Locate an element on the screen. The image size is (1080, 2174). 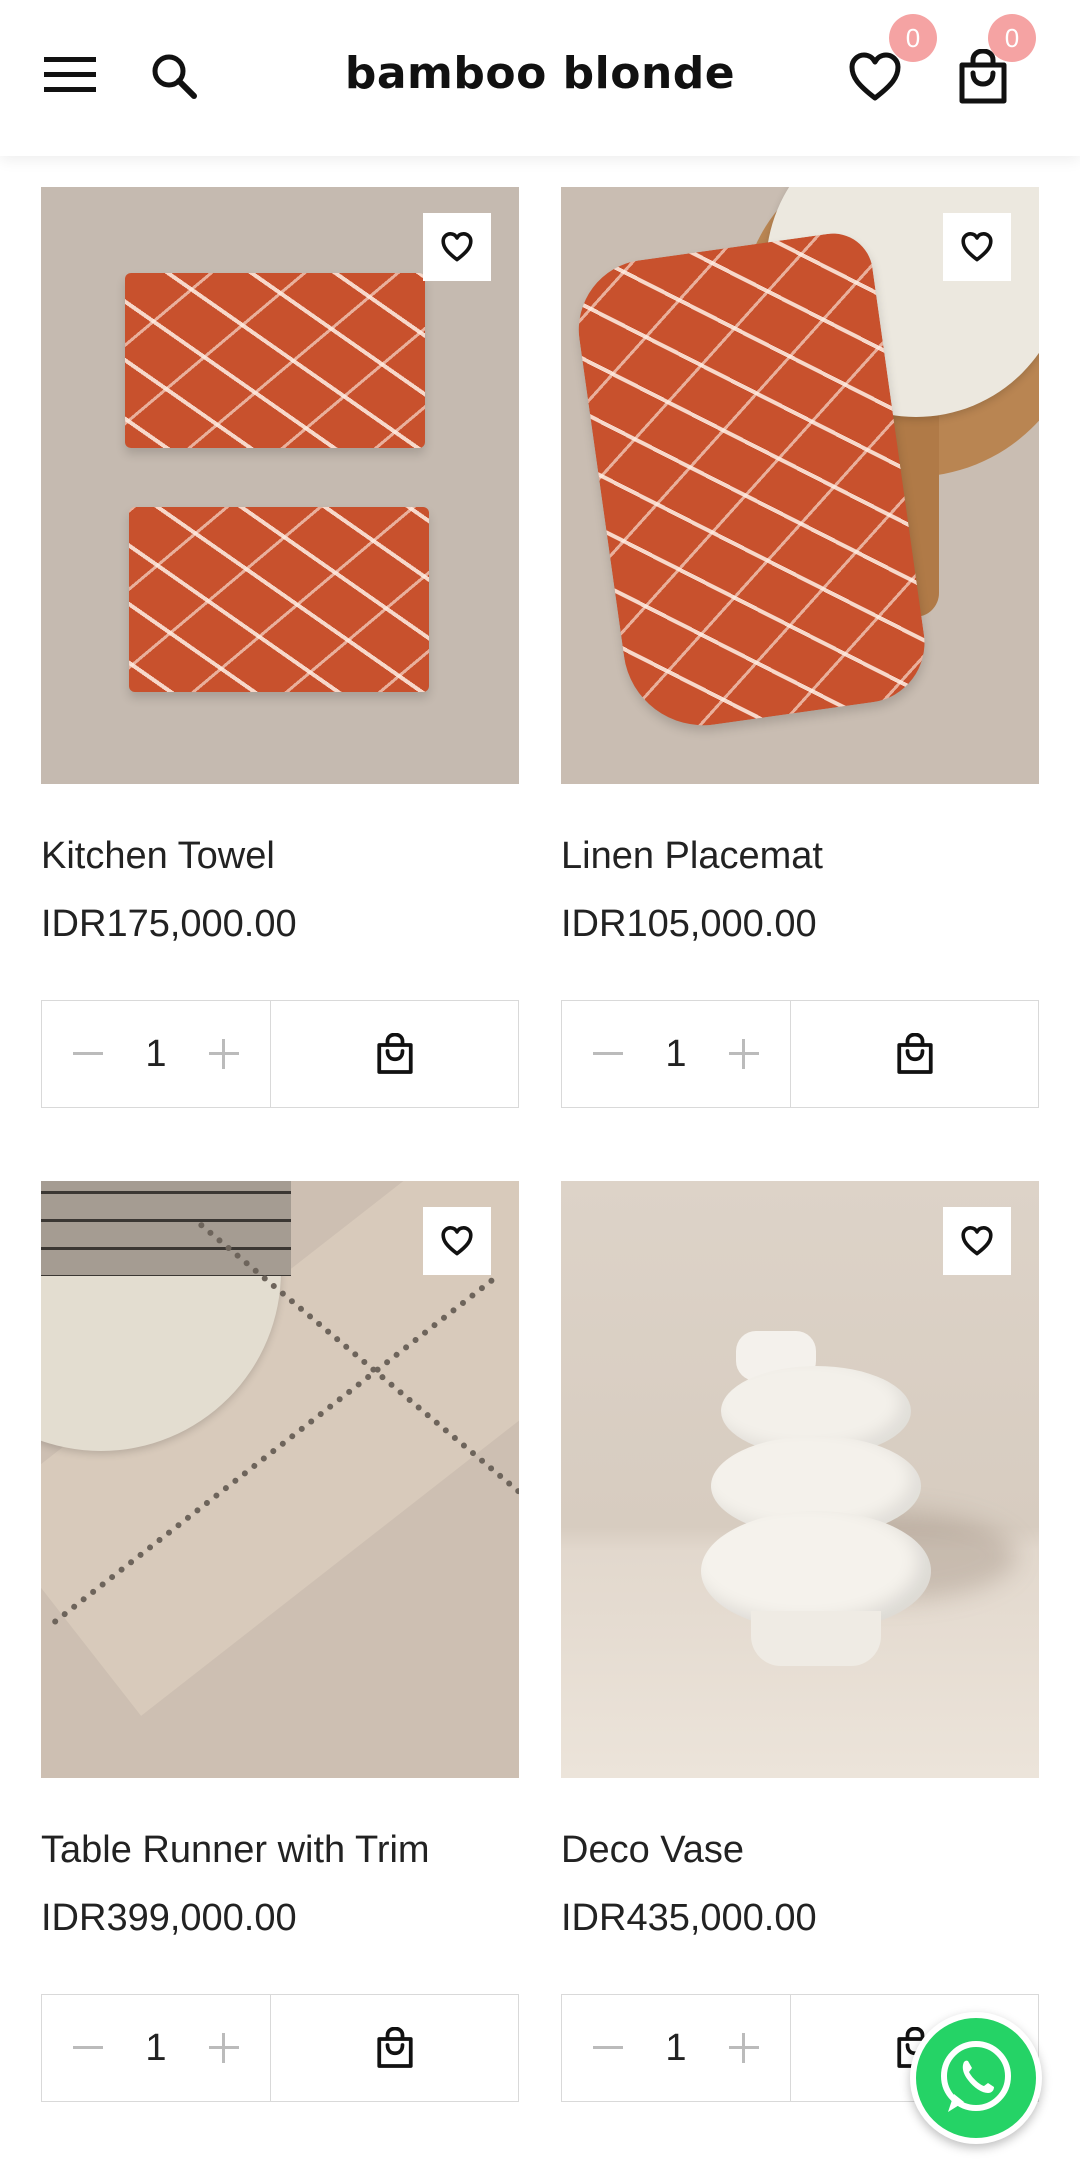
whatsapp-chat-button is located at coordinates (976, 2078).